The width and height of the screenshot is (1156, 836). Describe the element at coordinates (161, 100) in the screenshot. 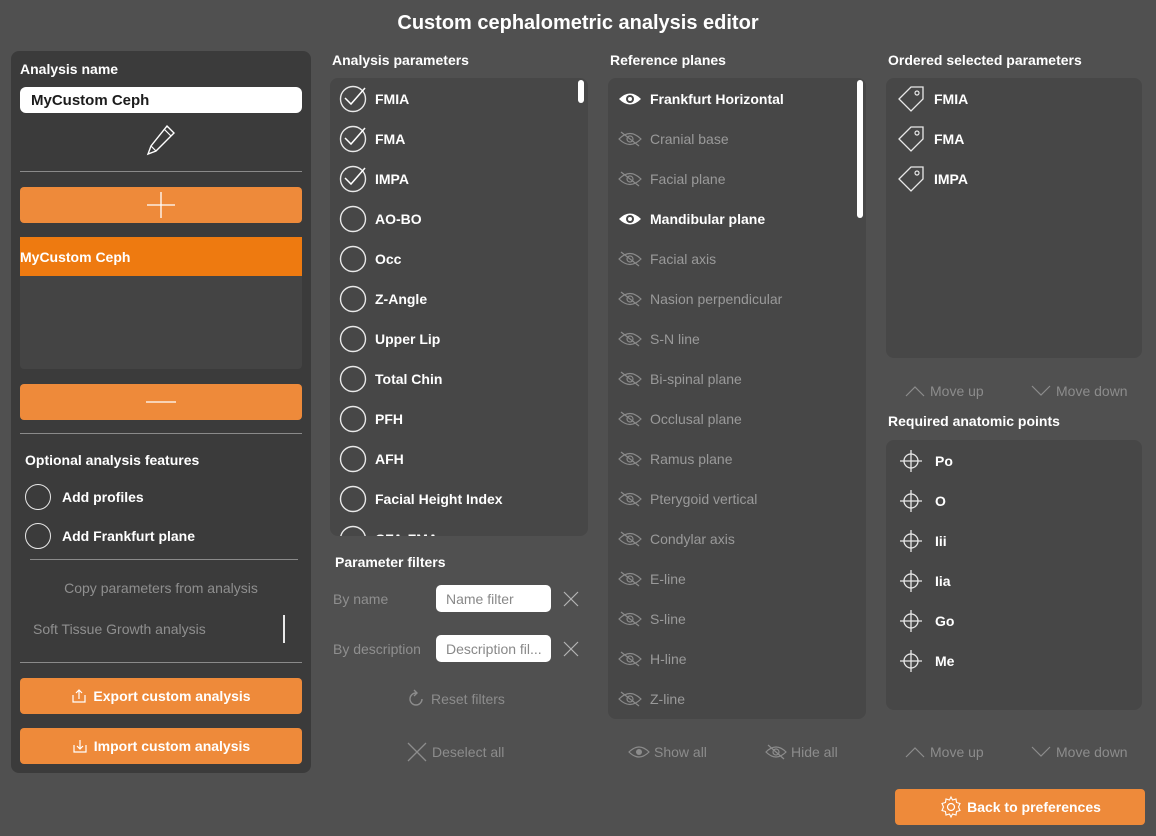

I see `analysis-name-input` at that location.